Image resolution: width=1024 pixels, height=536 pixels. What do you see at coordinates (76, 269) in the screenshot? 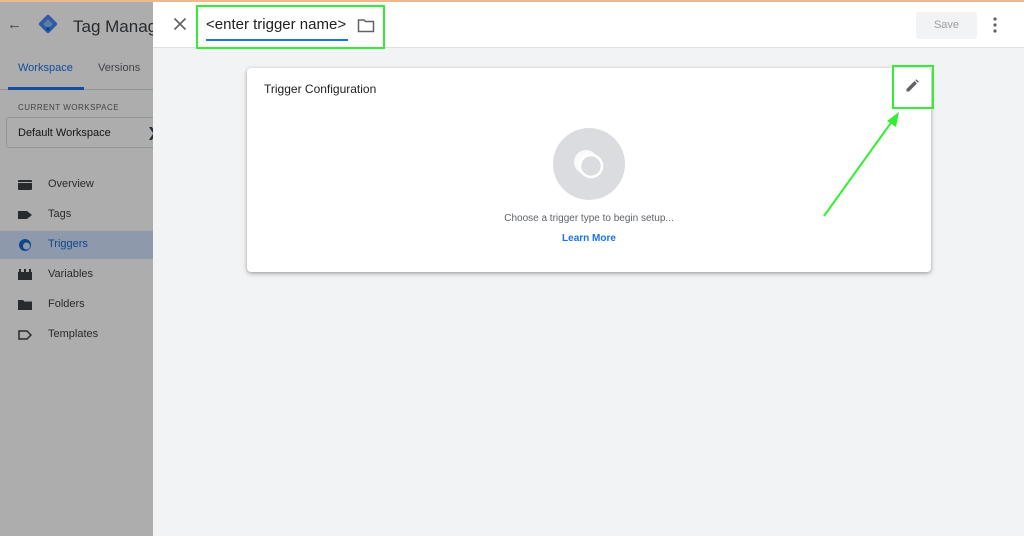
I see `modal-scrim` at bounding box center [76, 269].